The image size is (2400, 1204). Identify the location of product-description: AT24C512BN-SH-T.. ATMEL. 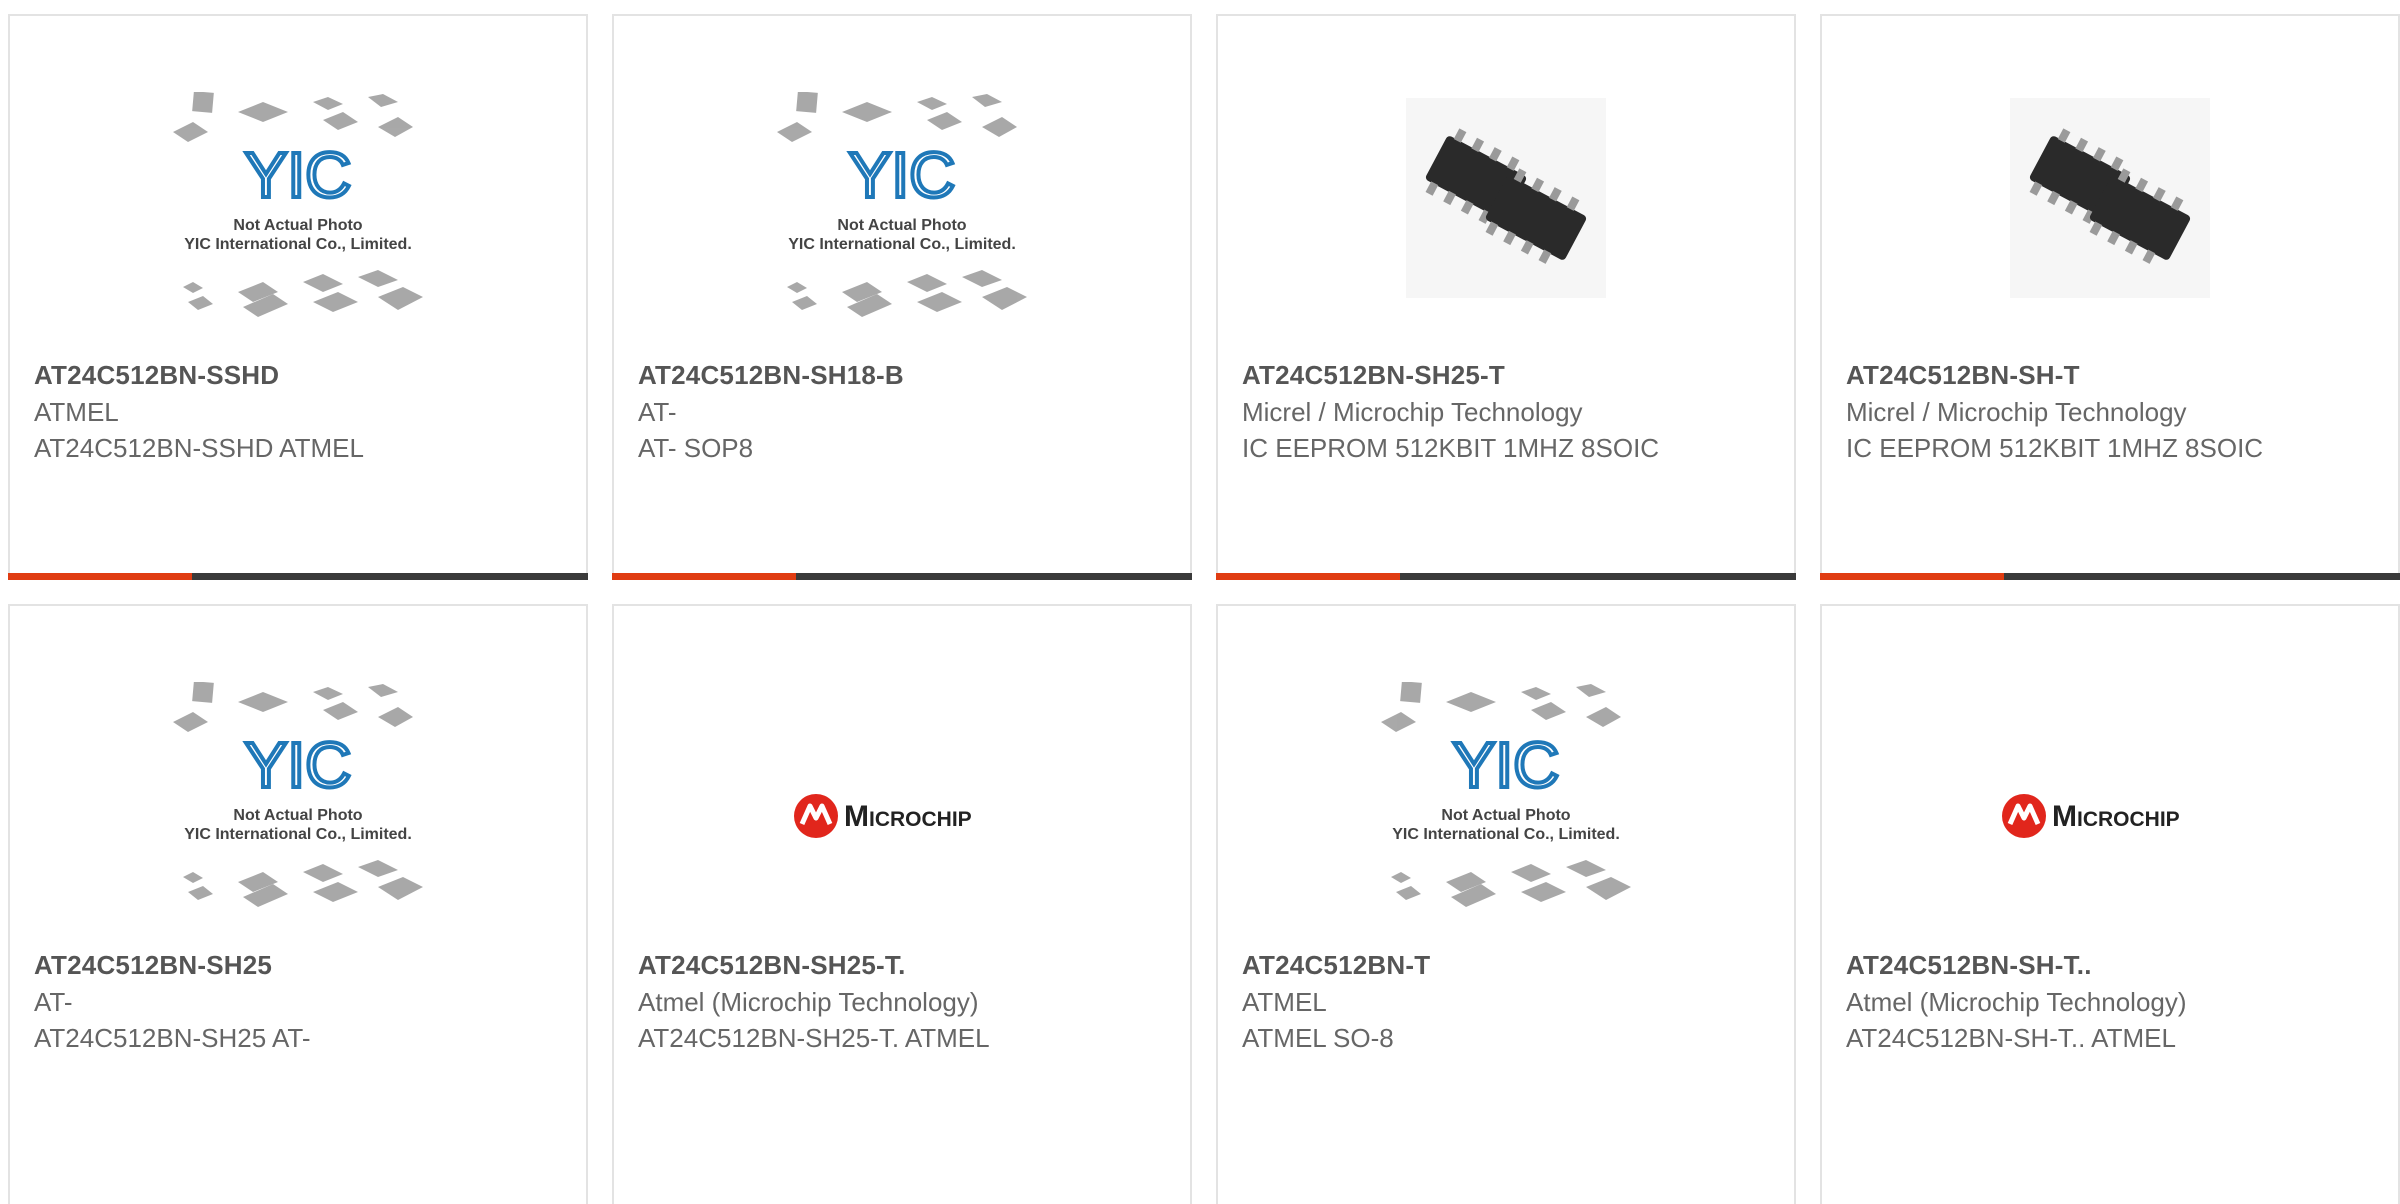
(2011, 1038).